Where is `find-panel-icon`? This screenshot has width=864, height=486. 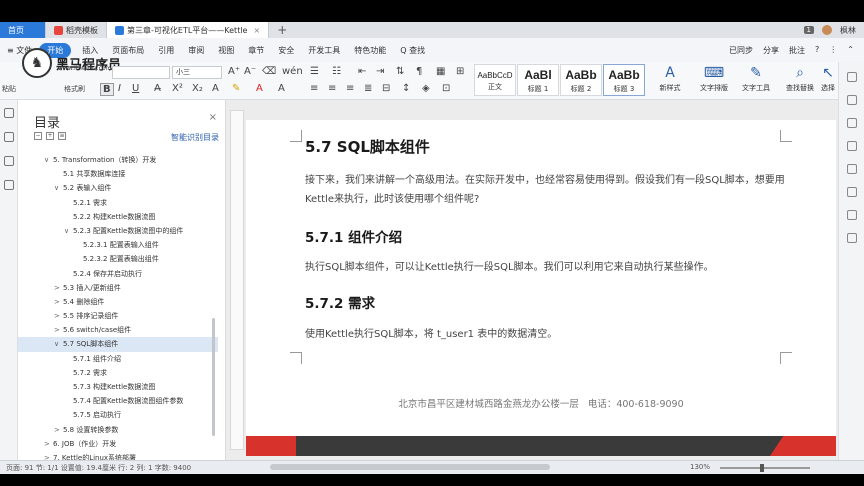 find-panel-icon is located at coordinates (8, 185).